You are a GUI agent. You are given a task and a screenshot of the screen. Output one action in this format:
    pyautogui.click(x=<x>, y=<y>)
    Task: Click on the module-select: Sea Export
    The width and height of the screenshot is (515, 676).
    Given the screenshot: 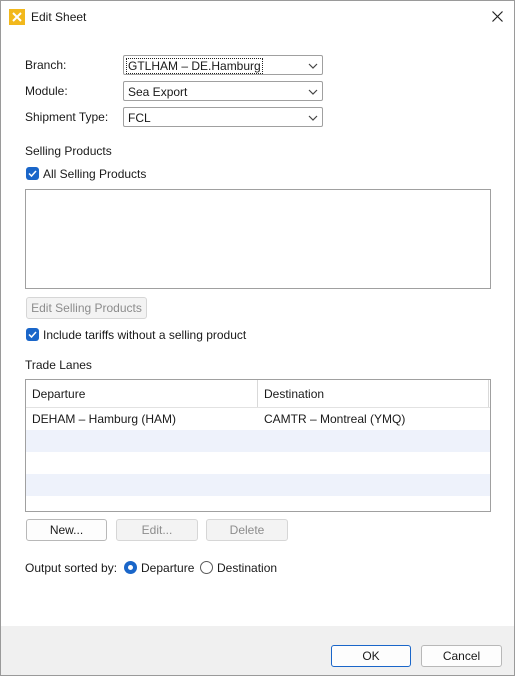 What is the action you would take?
    pyautogui.click(x=223, y=91)
    